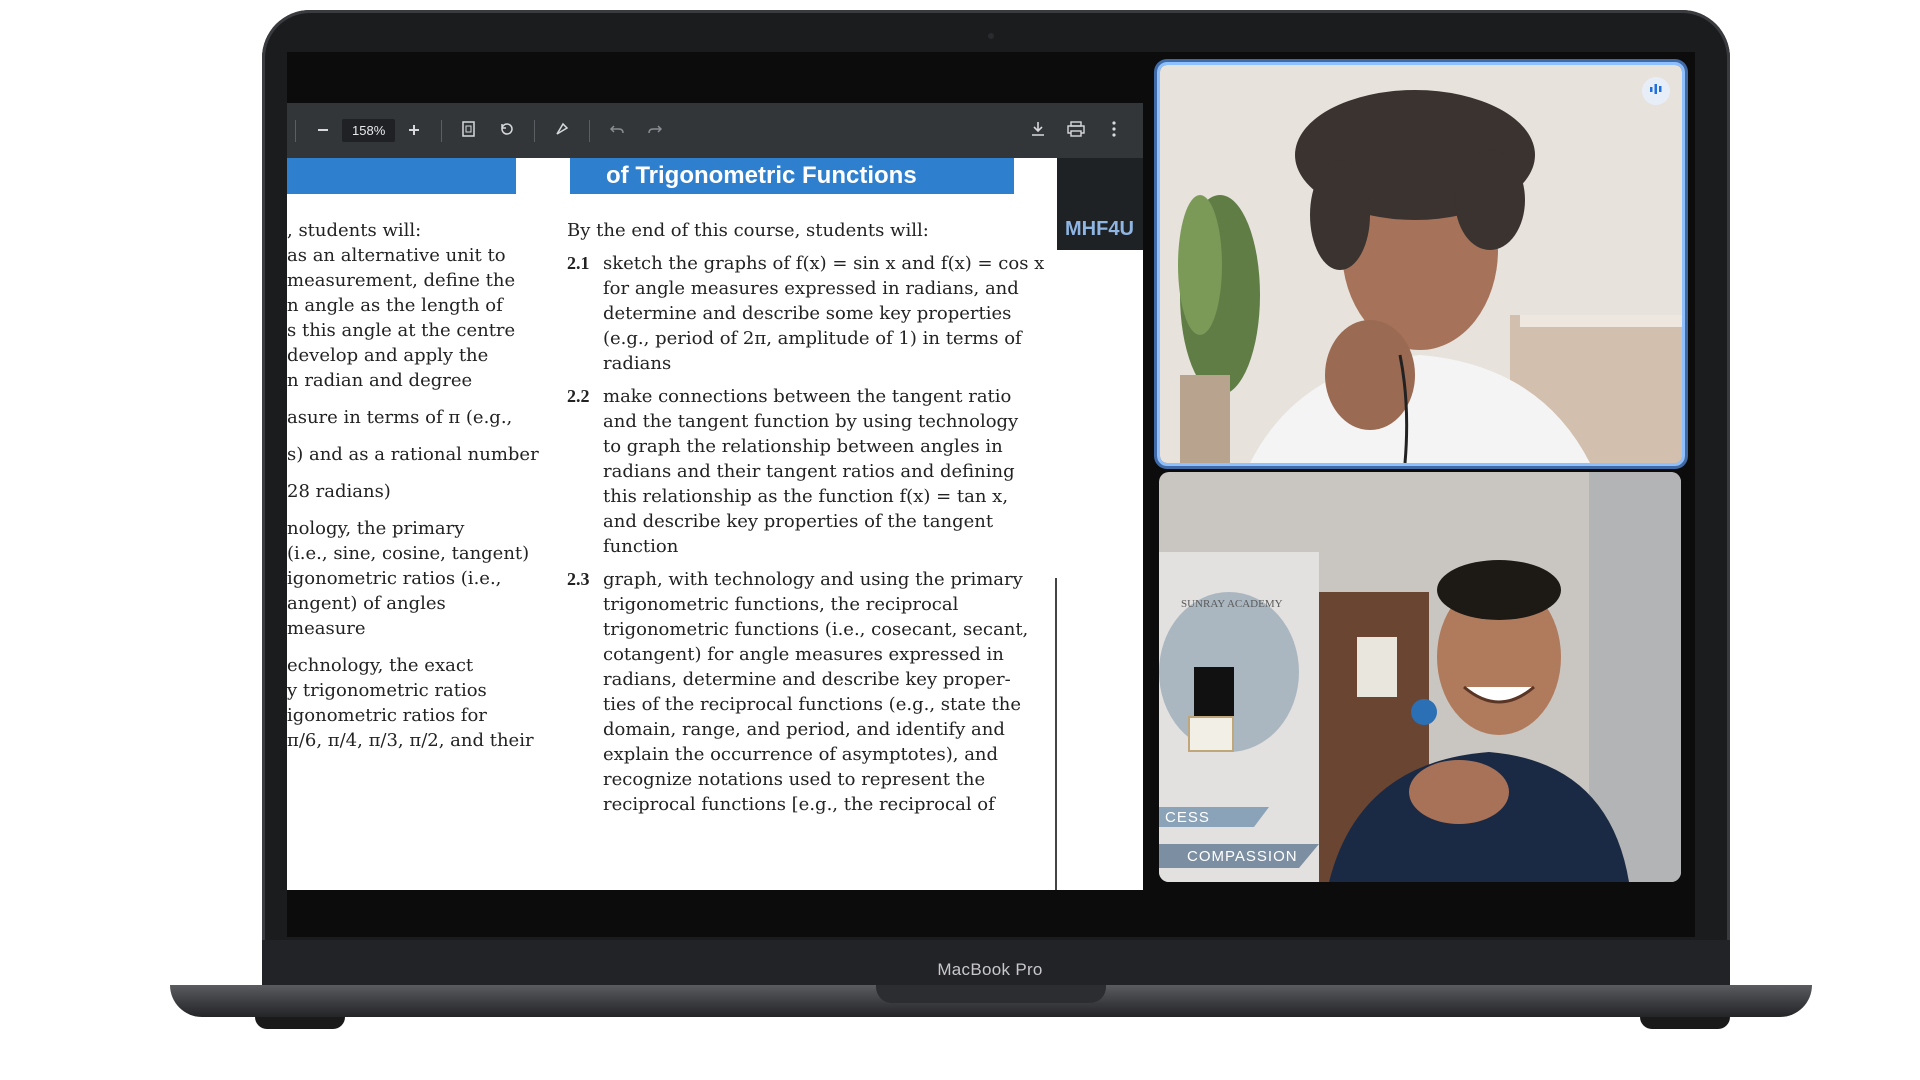 This screenshot has width=1920, height=1080. I want to click on section-header-left, so click(401, 176).